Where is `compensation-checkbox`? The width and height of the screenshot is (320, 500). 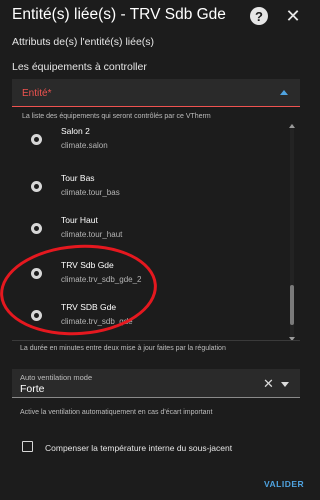
compensation-checkbox is located at coordinates (27, 446).